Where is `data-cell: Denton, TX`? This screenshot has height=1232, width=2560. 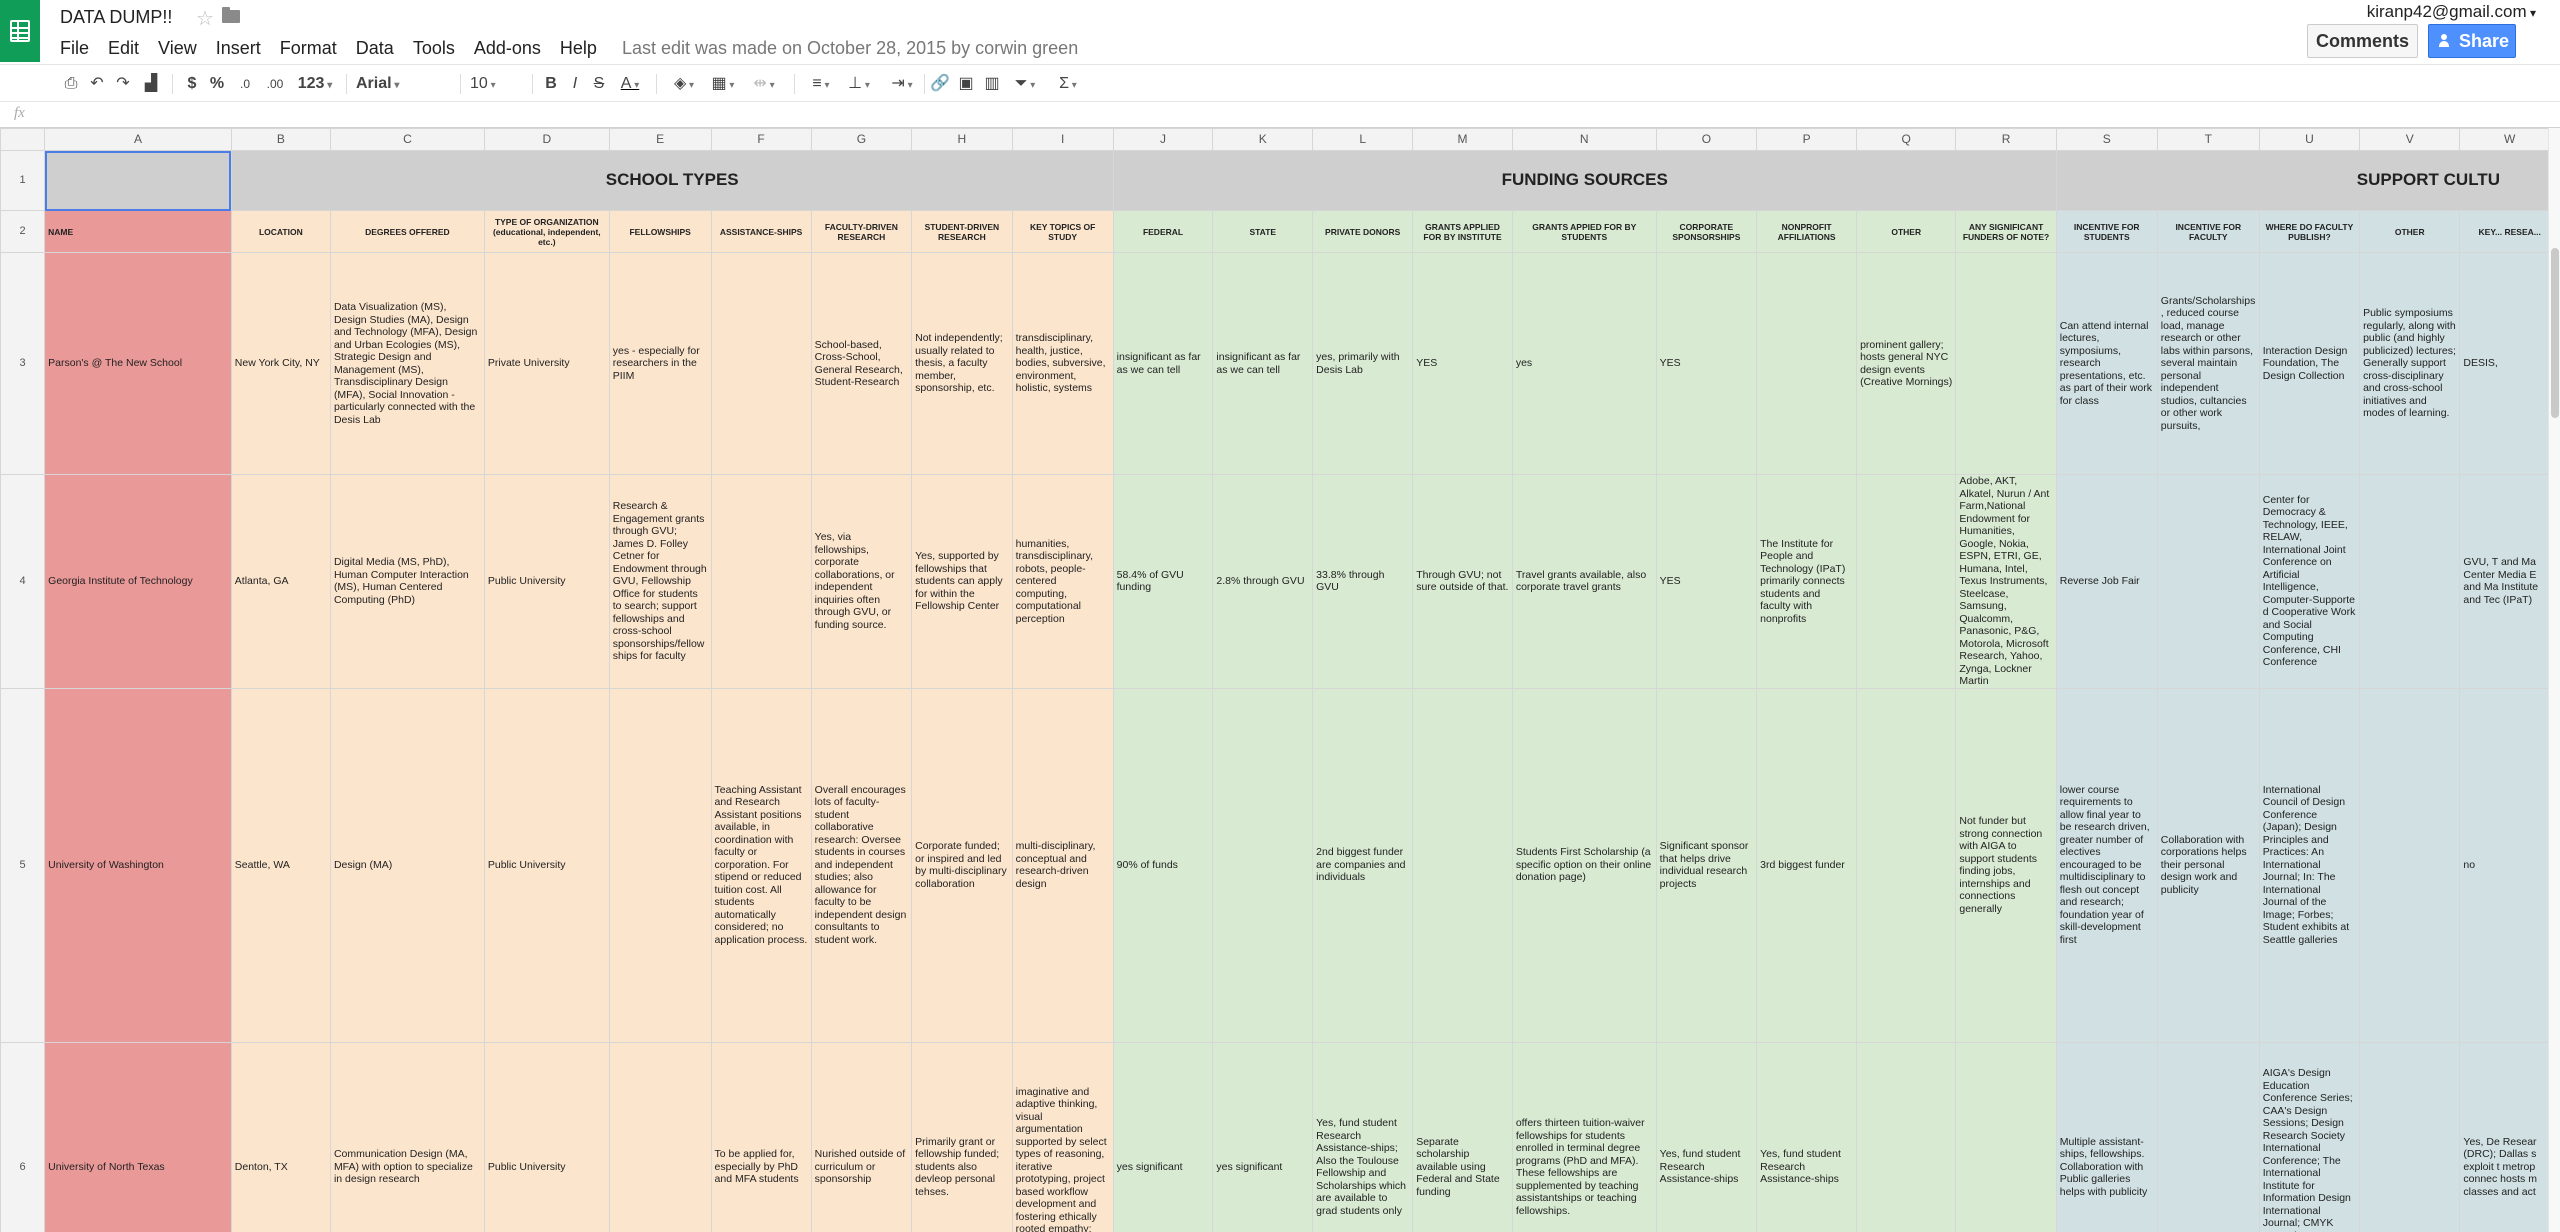
data-cell: Denton, TX is located at coordinates (280, 1136).